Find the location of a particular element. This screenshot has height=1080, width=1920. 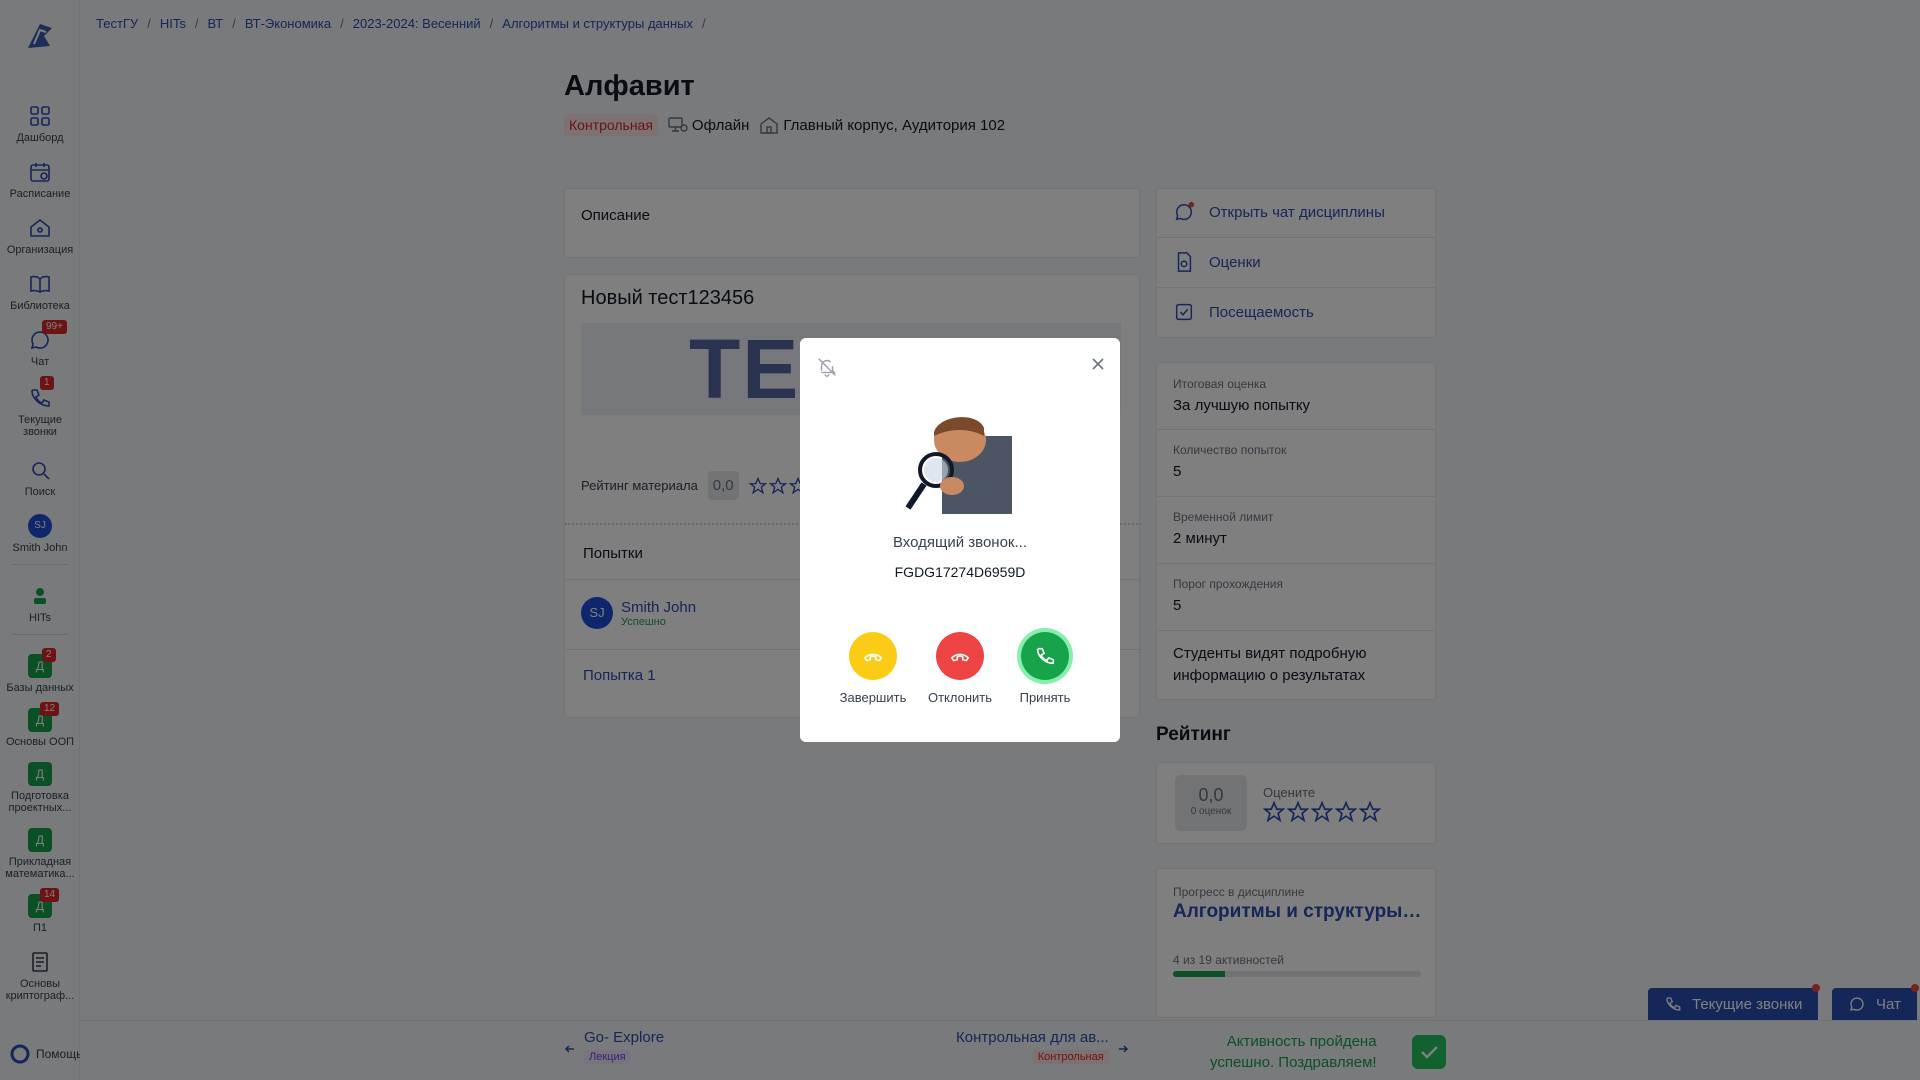

end-call-button: Завершить is located at coordinates (873, 668).